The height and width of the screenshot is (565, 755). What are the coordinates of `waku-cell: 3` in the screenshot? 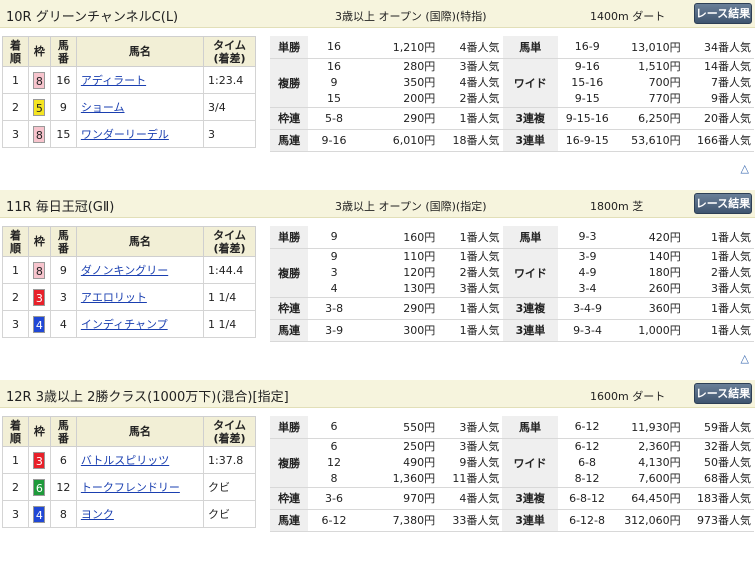 It's located at (39, 460).